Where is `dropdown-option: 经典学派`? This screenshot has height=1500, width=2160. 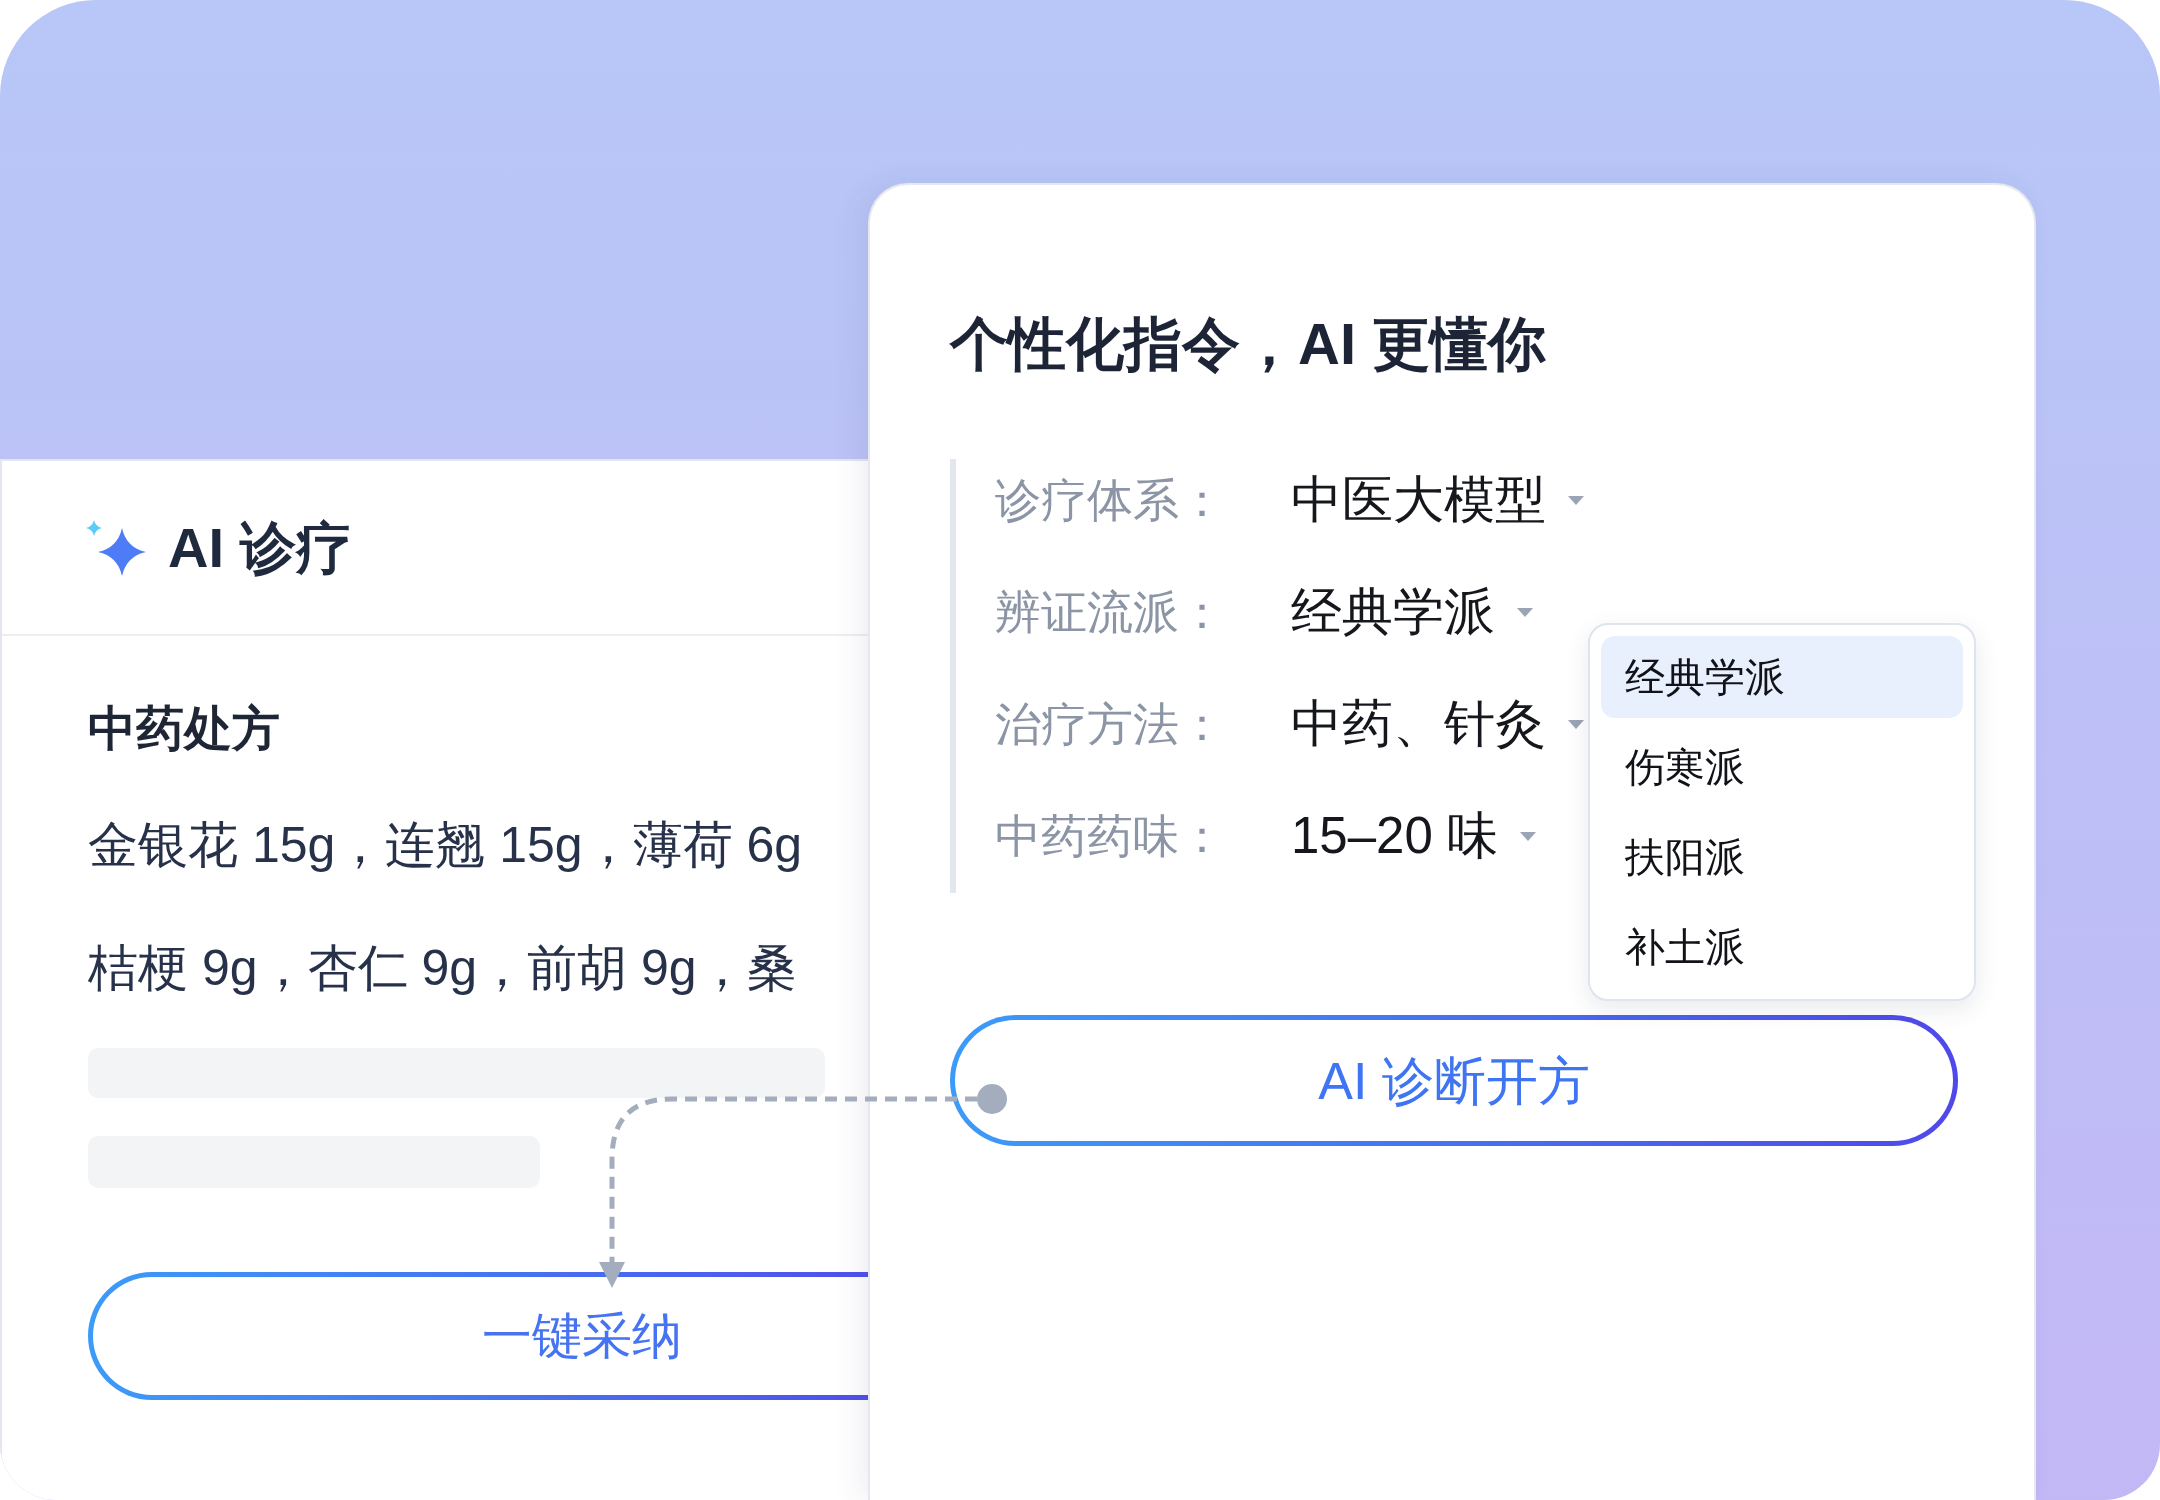 dropdown-option: 经典学派 is located at coordinates (1782, 677).